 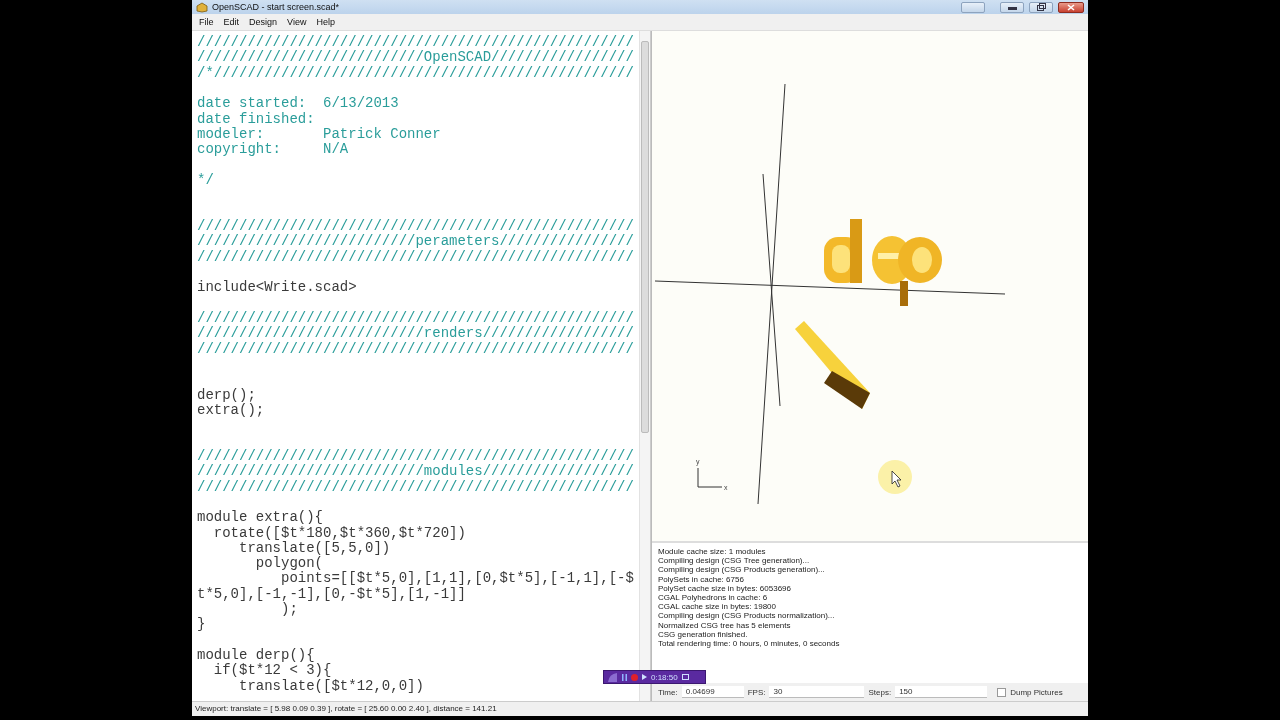 I want to click on close-icon, so click(x=1071, y=7).